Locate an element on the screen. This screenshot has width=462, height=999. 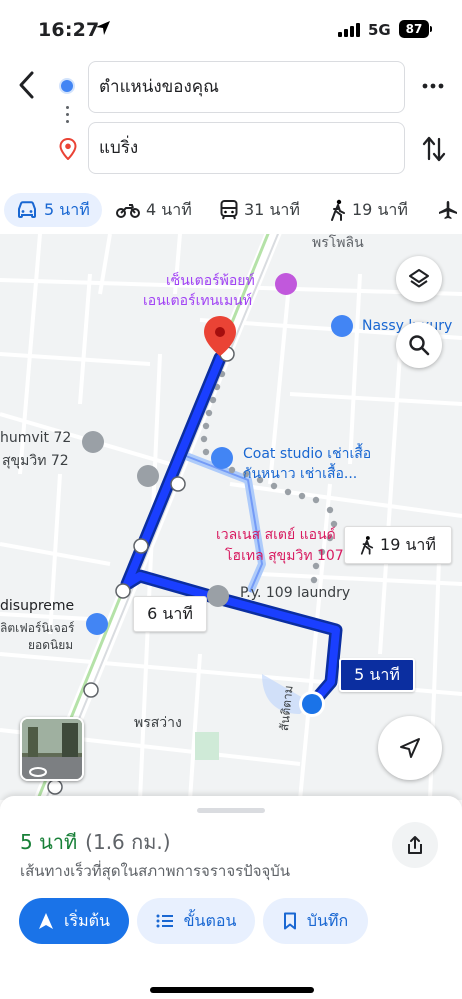
sheet-drag-handle is located at coordinates (231, 810).